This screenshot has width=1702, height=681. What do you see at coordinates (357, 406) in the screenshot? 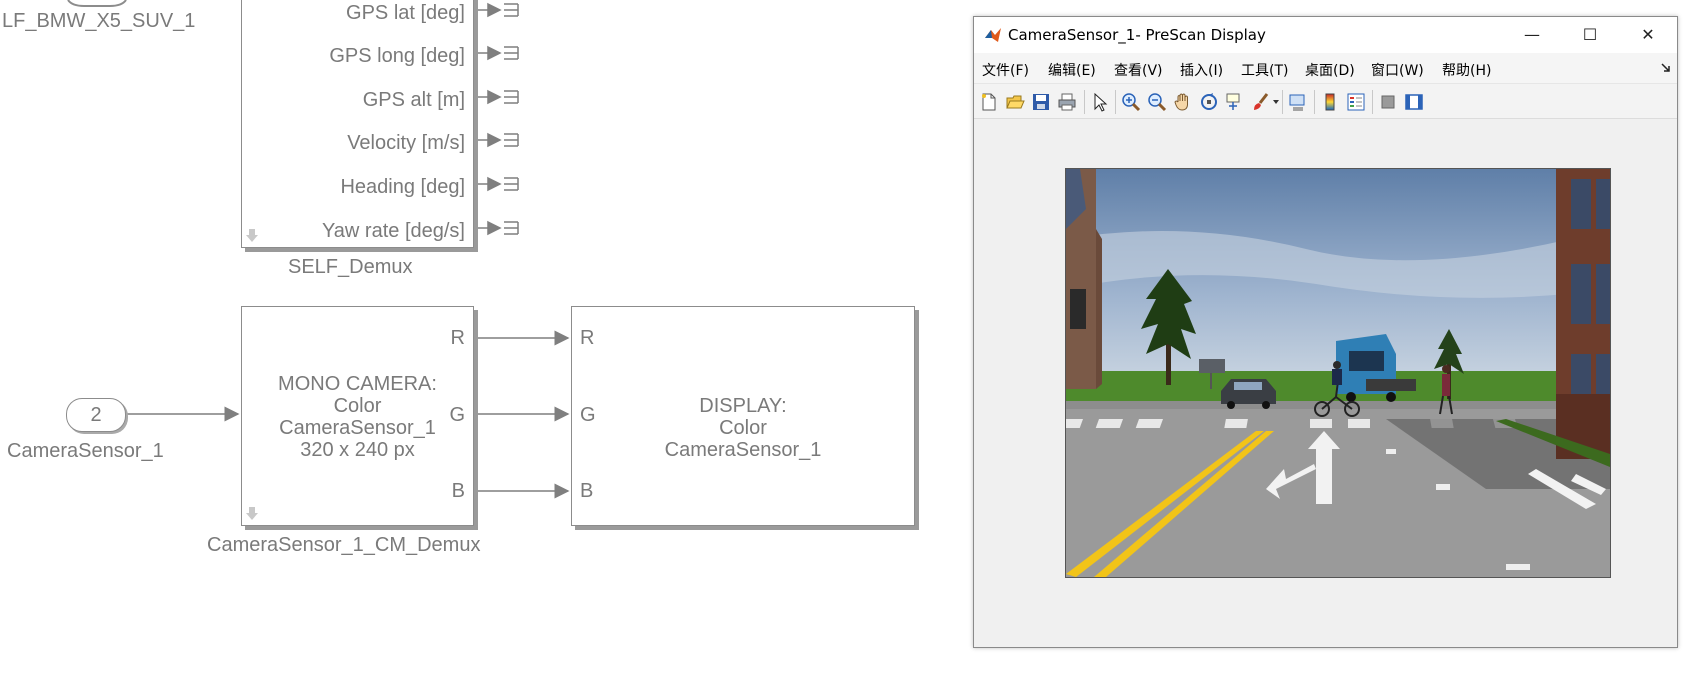
I see `mono-line-2: Color` at bounding box center [357, 406].